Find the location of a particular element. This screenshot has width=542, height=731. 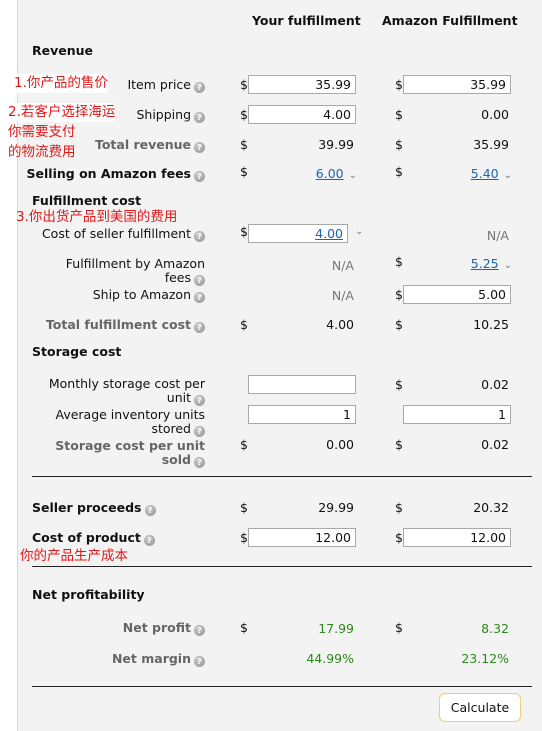

selling-fees-your-link: 6.00 ⌄ is located at coordinates (336, 173).